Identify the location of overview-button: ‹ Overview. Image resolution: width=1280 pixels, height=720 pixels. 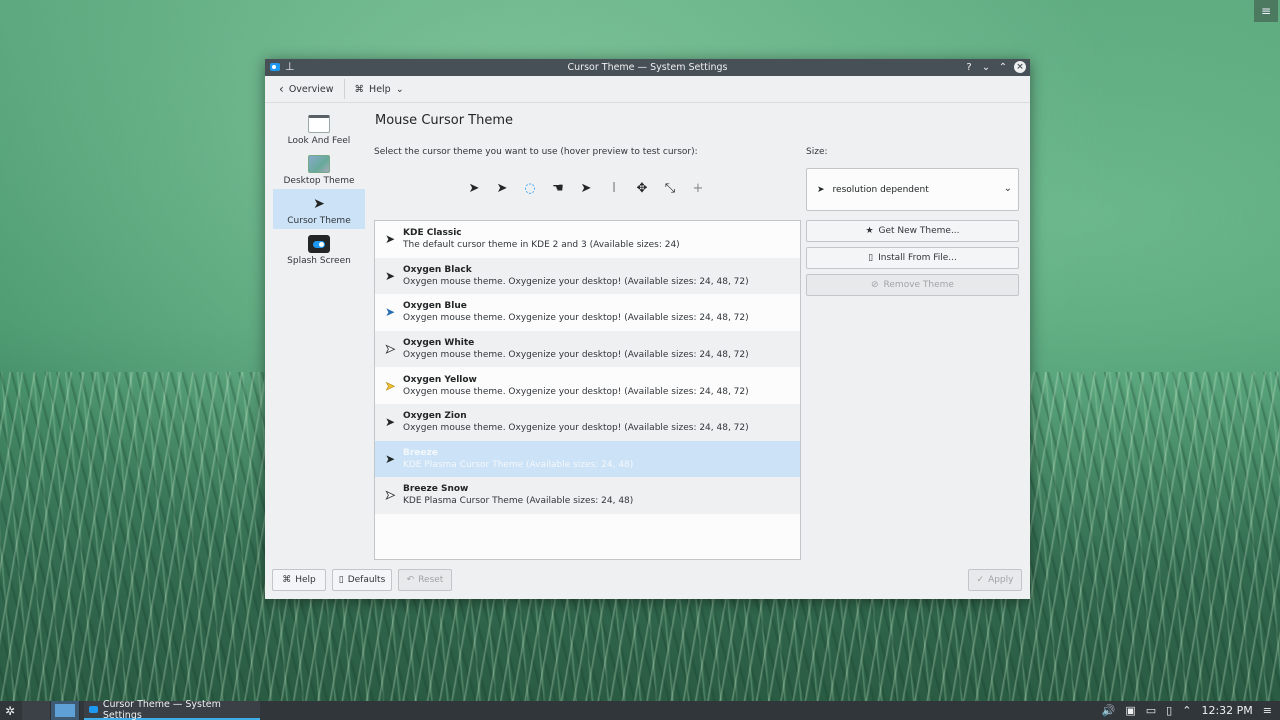
(306, 89).